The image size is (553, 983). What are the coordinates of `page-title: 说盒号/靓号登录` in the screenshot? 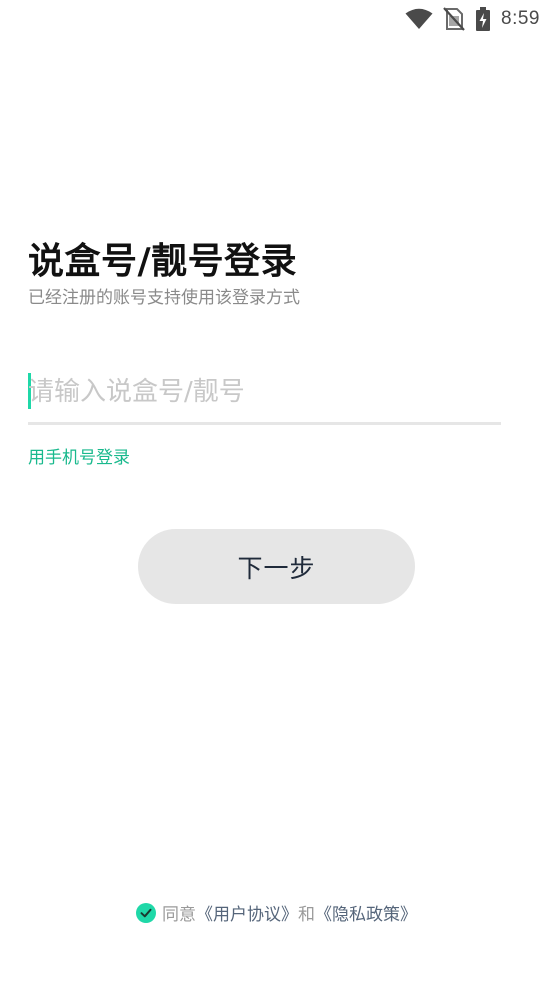 It's located at (163, 261).